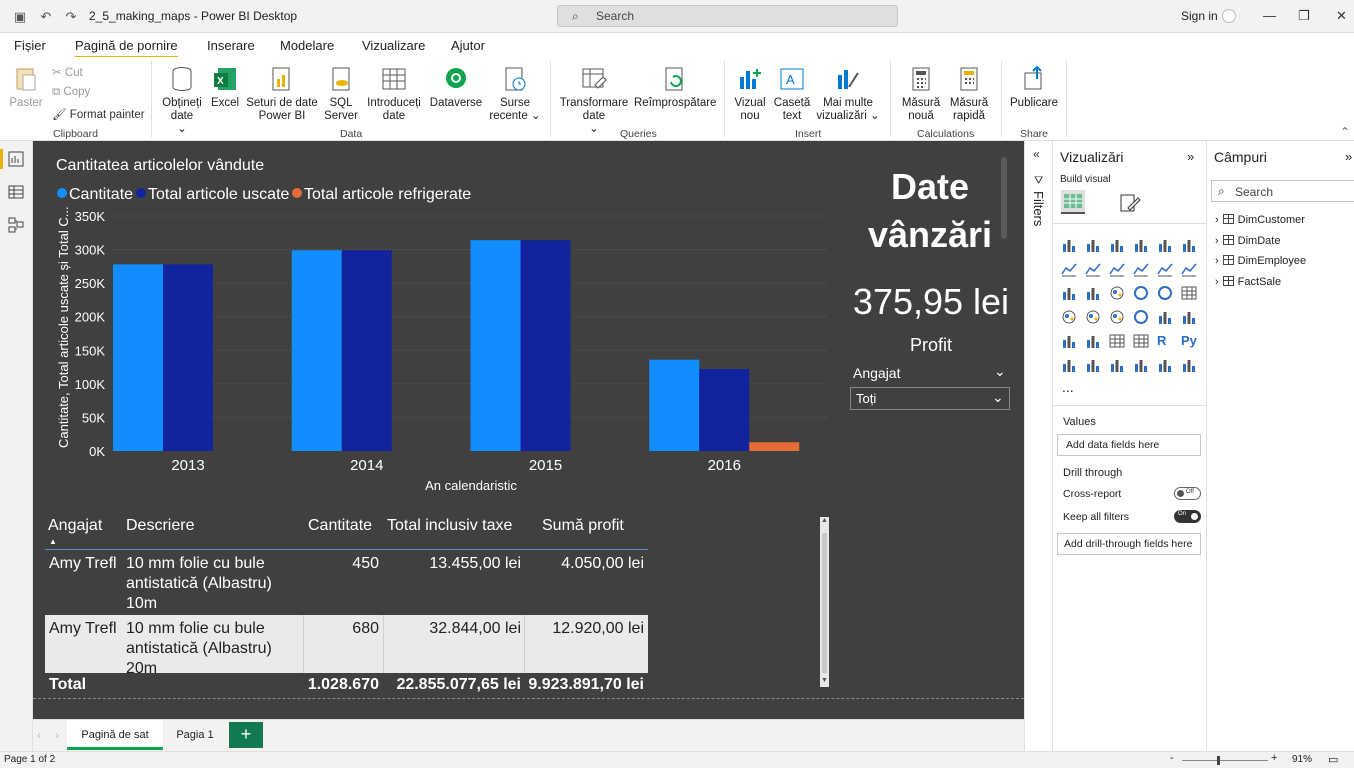  I want to click on prev-page-icon: ‹, so click(39, 735).